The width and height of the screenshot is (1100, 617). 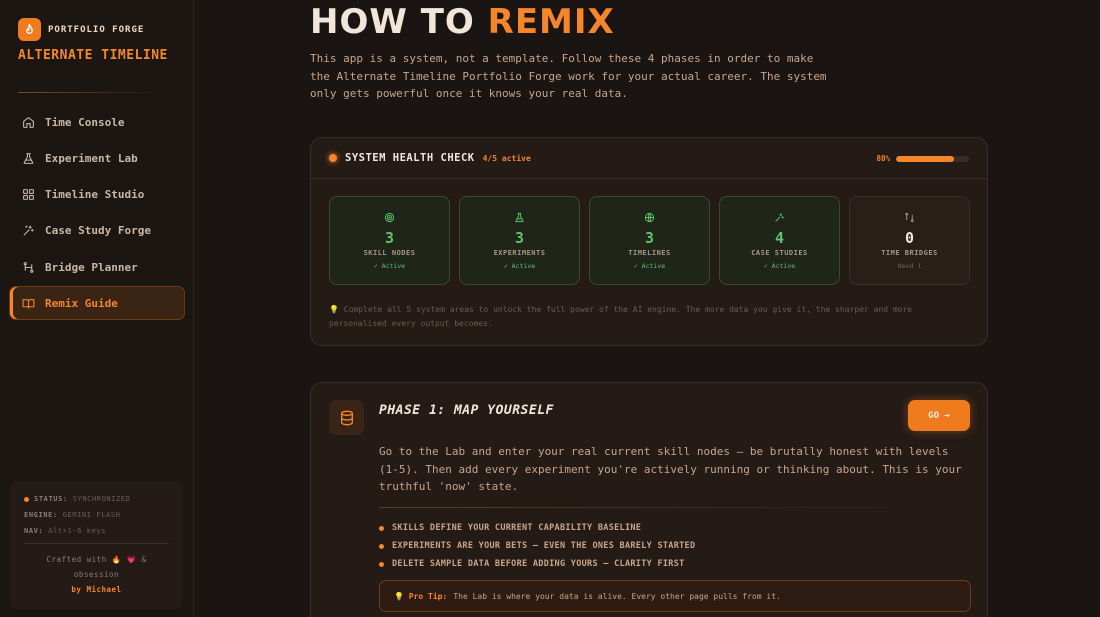 I want to click on status-row: STATUS: SYNCHRONIZED, so click(x=96, y=499).